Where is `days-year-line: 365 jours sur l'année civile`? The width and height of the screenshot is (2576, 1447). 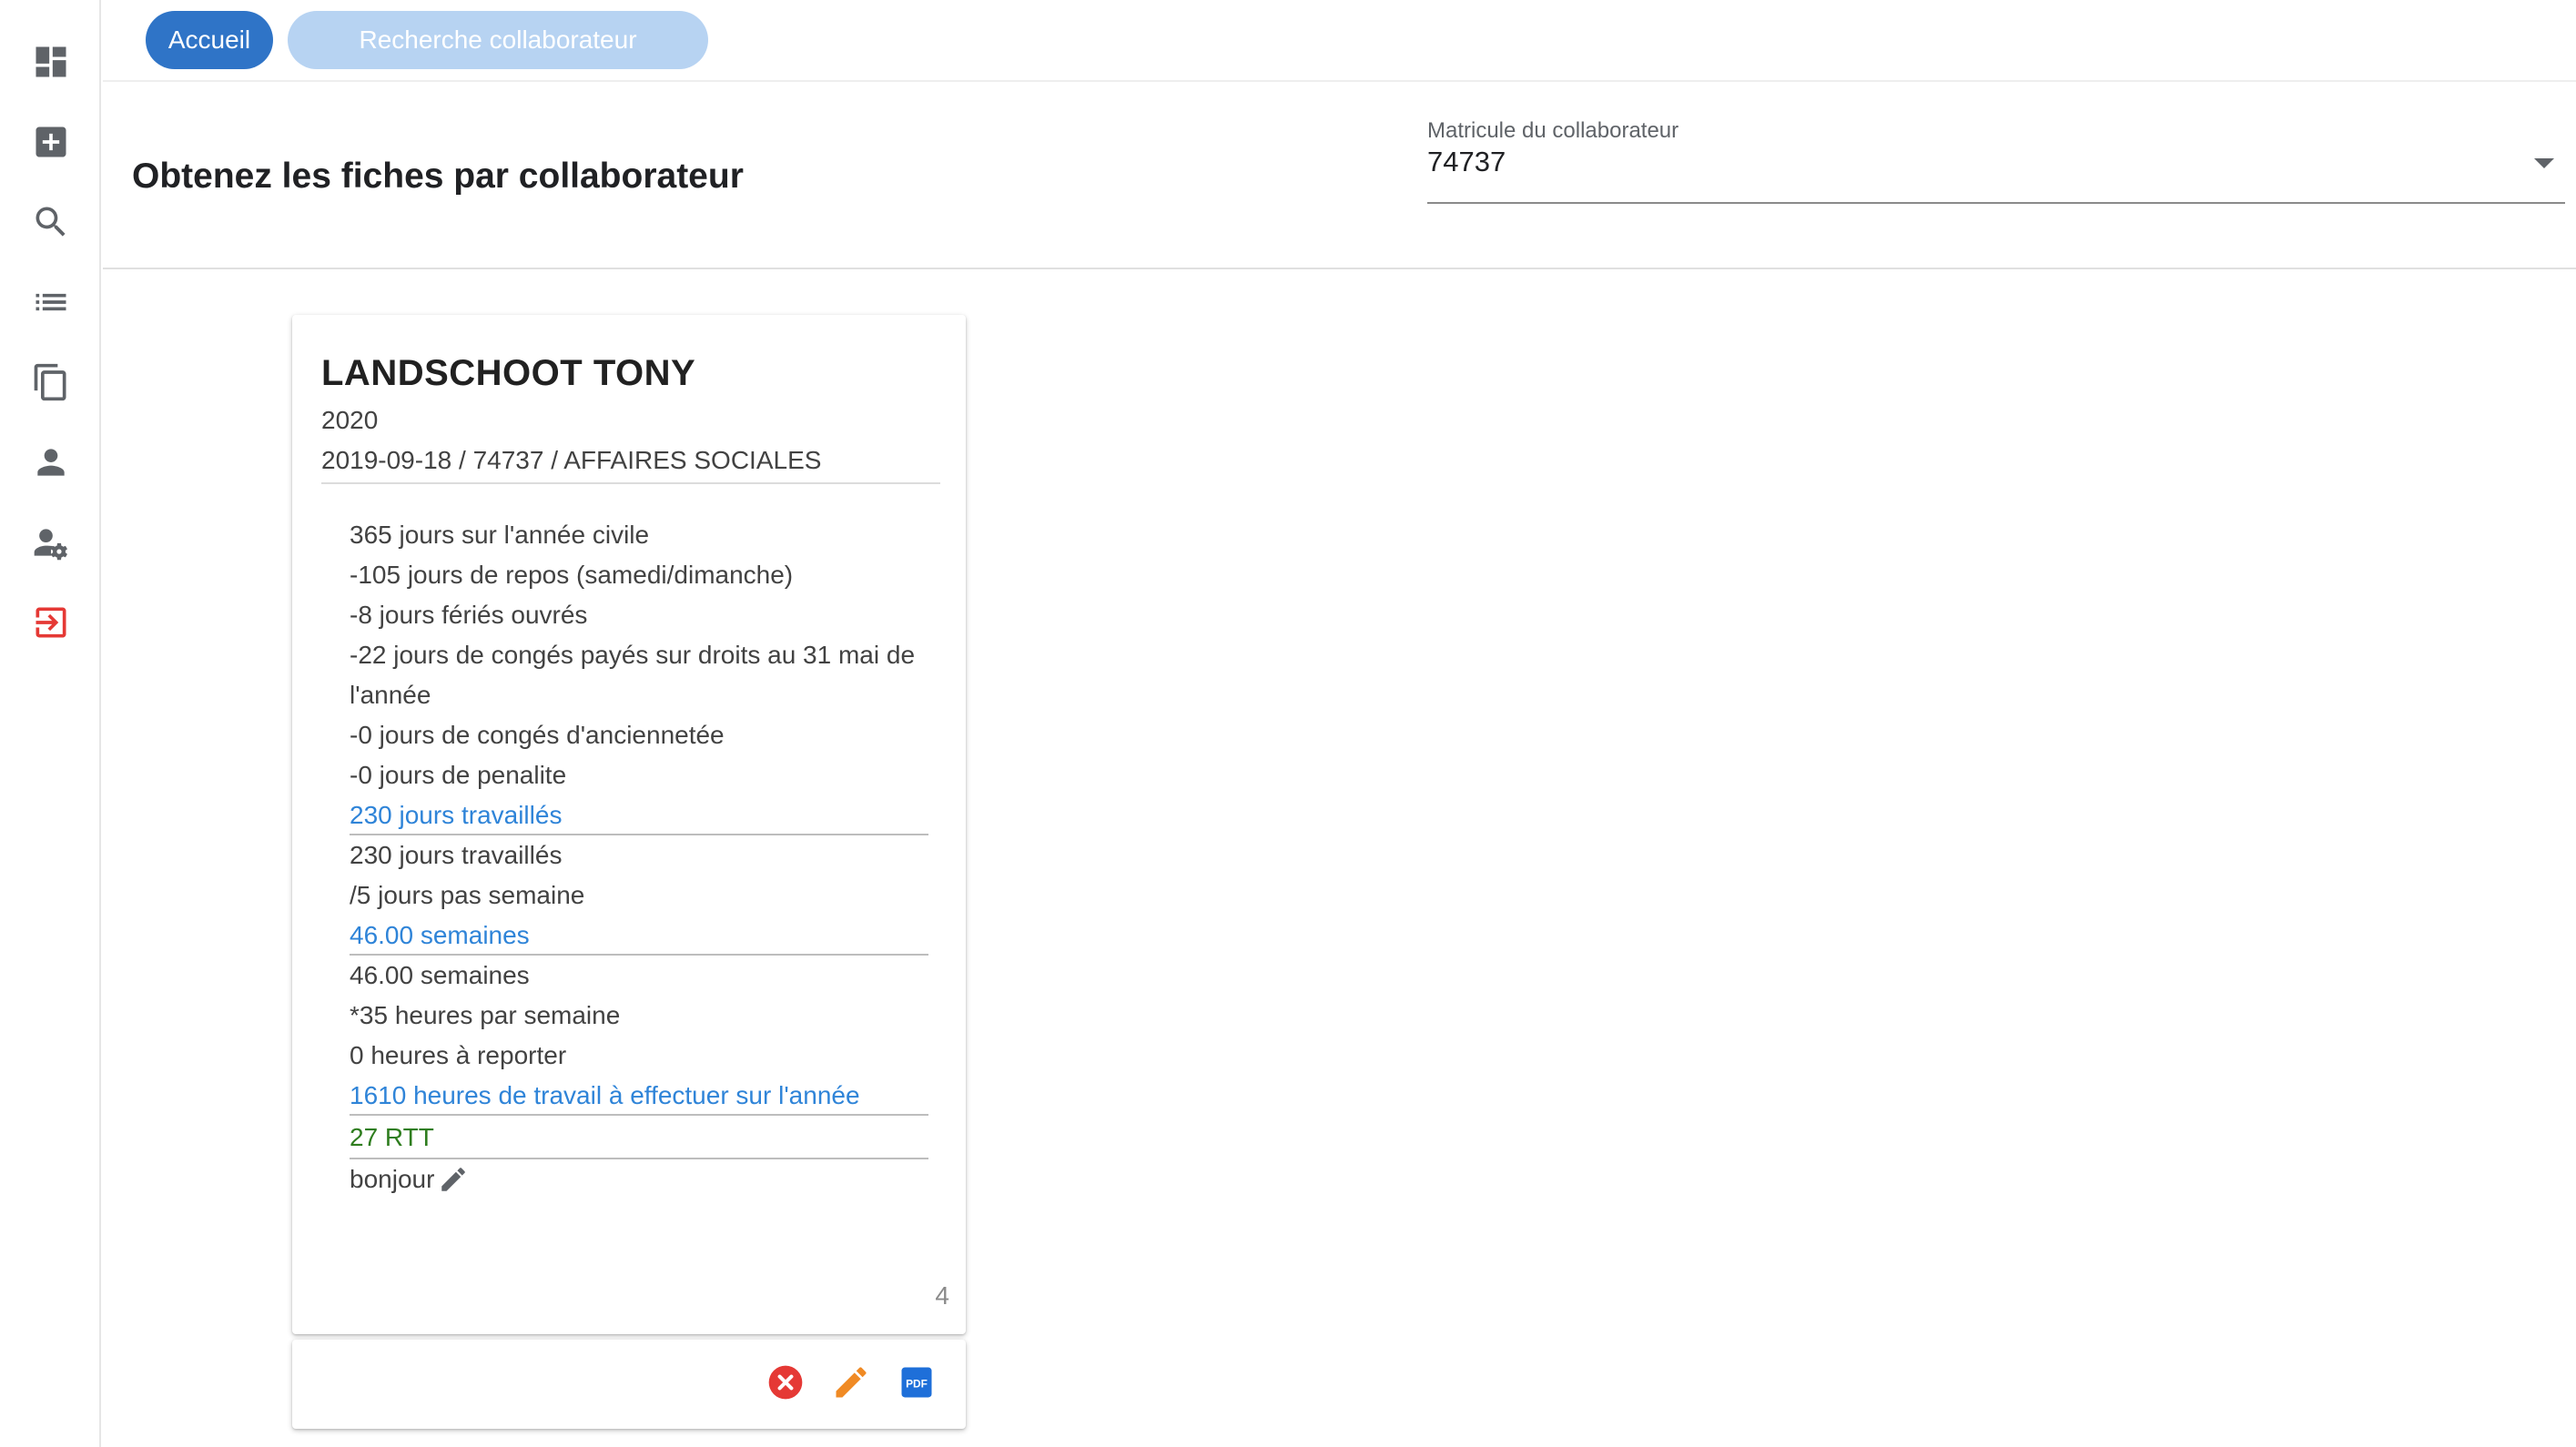 days-year-line: 365 jours sur l'année civile is located at coordinates (500, 535).